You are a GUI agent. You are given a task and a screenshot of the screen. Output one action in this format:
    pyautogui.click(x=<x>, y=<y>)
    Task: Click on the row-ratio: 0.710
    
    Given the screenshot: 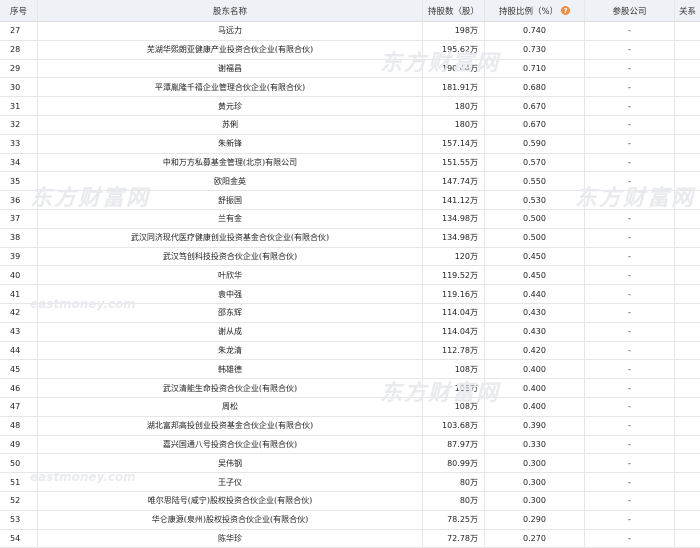 What is the action you would take?
    pyautogui.click(x=535, y=68)
    